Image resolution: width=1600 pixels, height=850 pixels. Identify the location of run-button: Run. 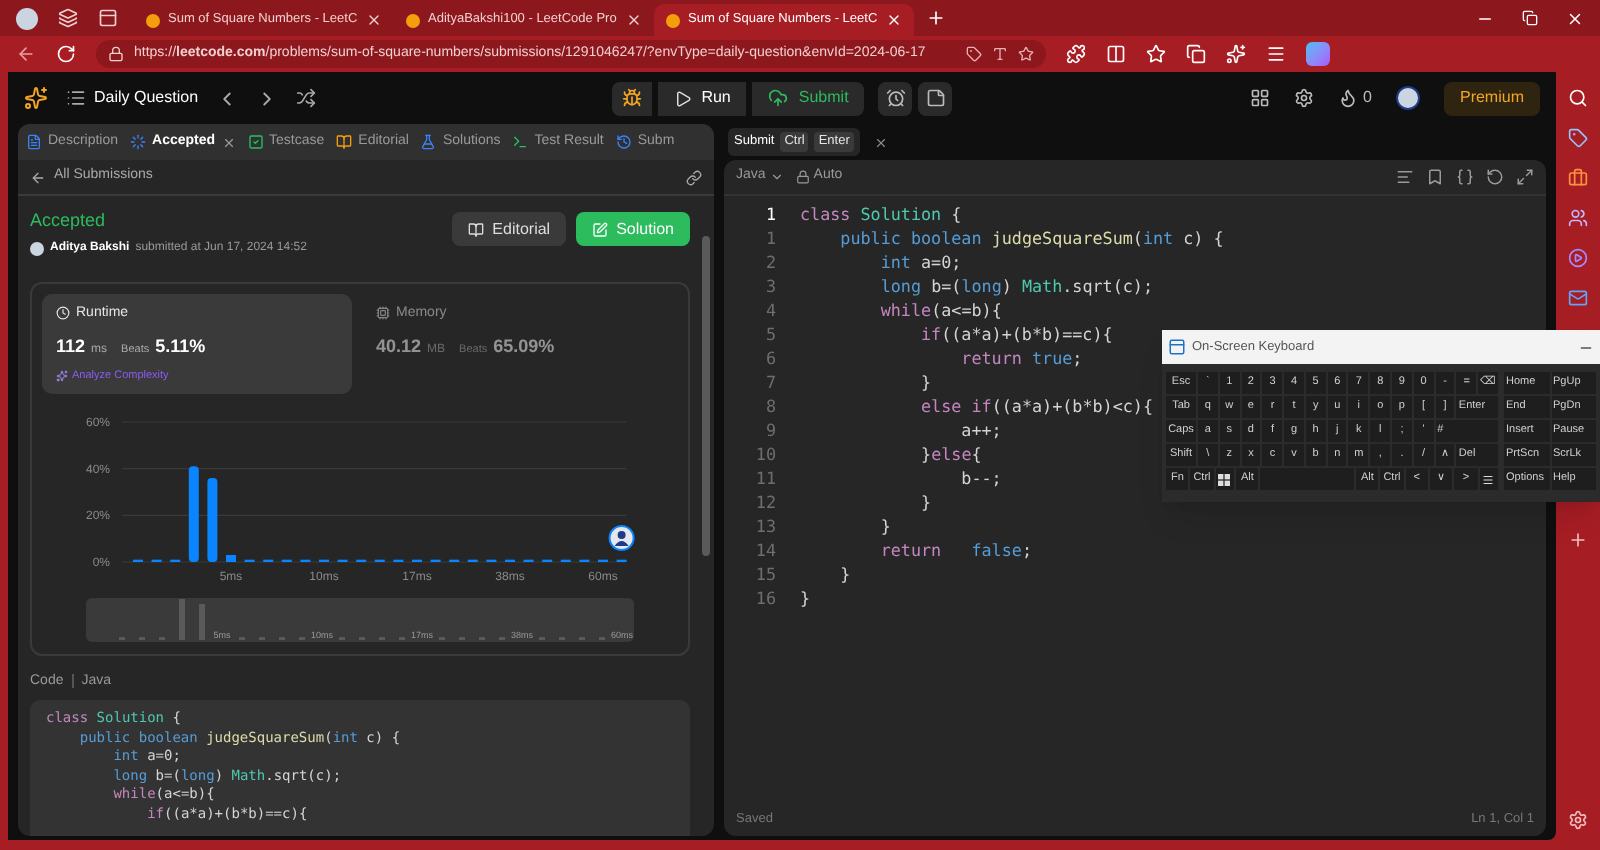
(702, 98).